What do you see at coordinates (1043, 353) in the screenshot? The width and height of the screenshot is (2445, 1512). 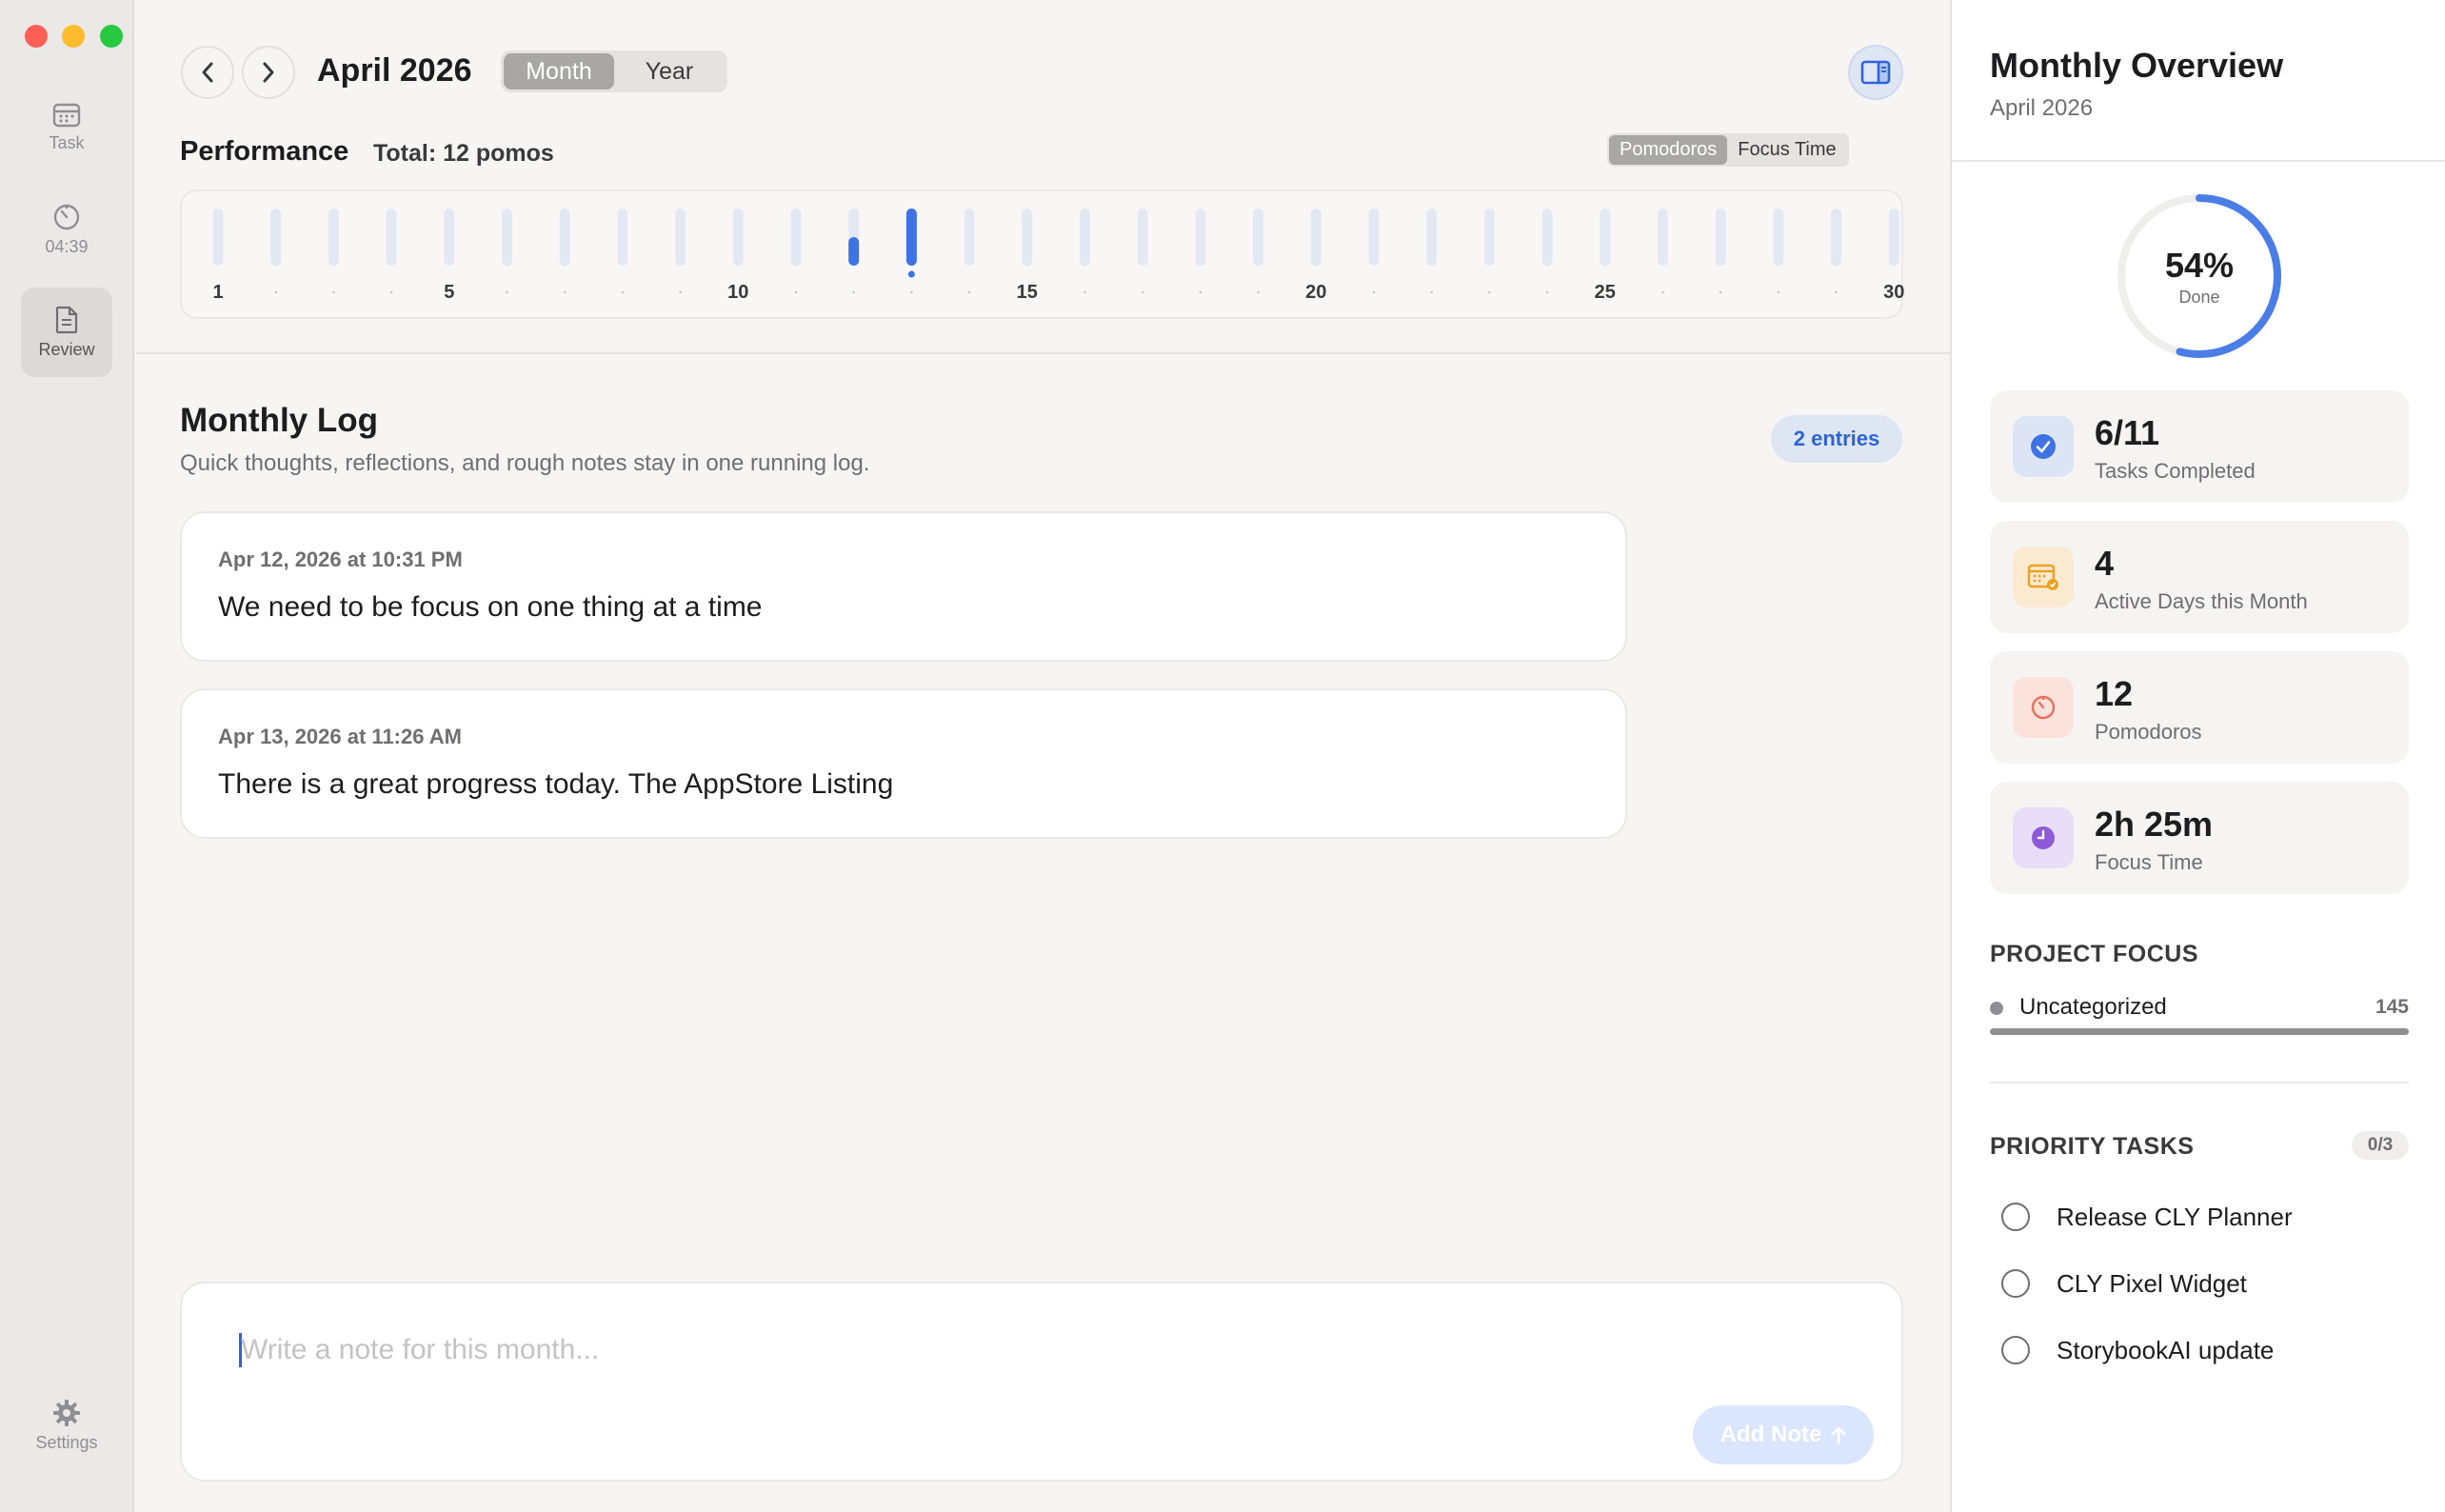 I see `section-divider` at bounding box center [1043, 353].